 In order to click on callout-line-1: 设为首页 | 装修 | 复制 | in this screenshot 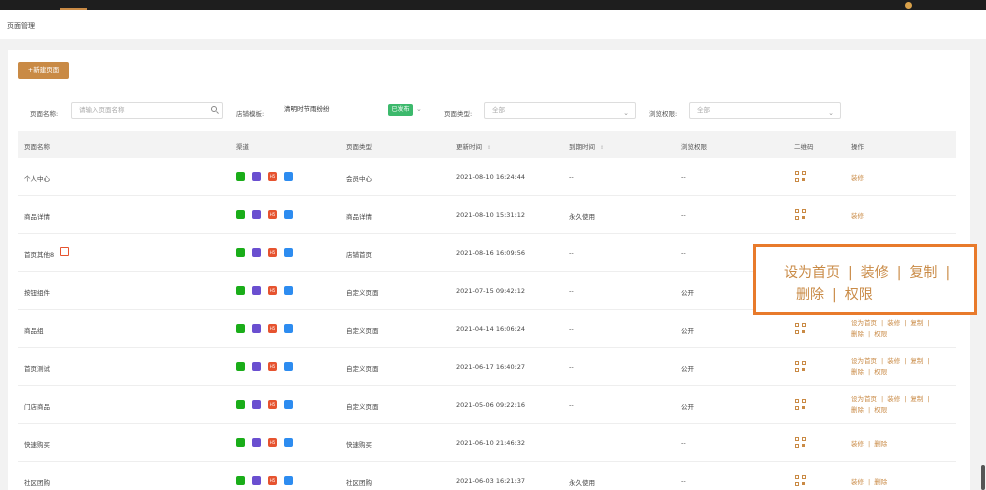, I will do `click(867, 273)`.